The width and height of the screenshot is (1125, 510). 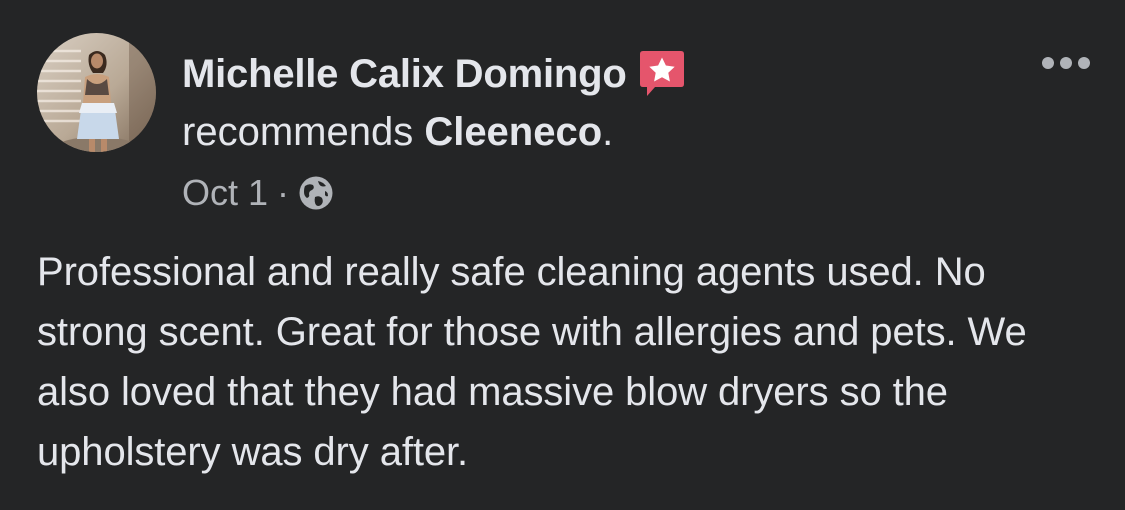 I want to click on page-name-link: Cleeneco, so click(x=513, y=132).